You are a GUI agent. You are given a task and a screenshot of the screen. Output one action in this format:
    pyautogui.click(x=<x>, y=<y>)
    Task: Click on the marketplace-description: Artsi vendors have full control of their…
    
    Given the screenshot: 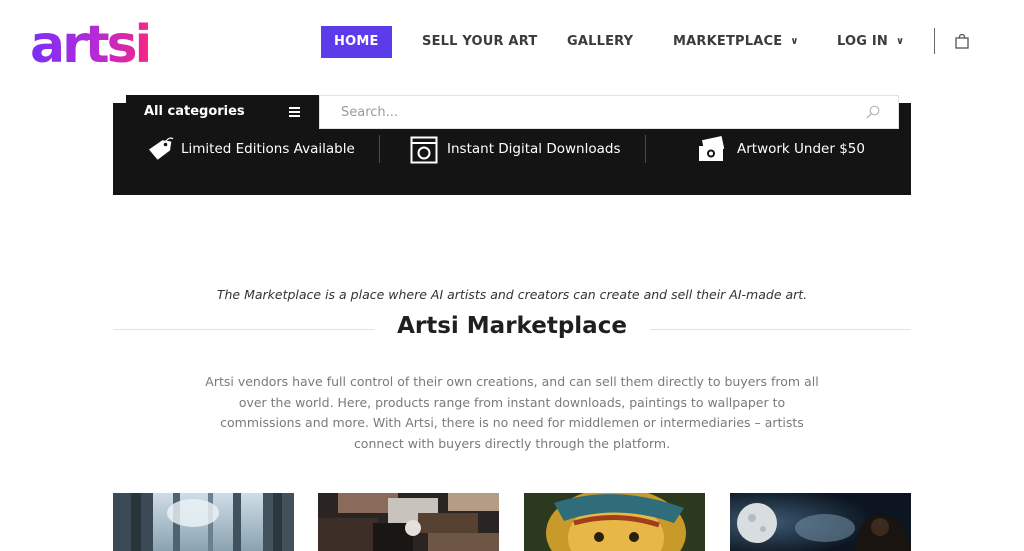 What is the action you would take?
    pyautogui.click(x=512, y=412)
    